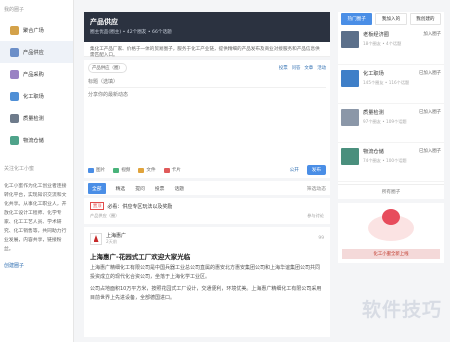  I want to click on sidebar-item-label: 化工职场, so click(33, 96).